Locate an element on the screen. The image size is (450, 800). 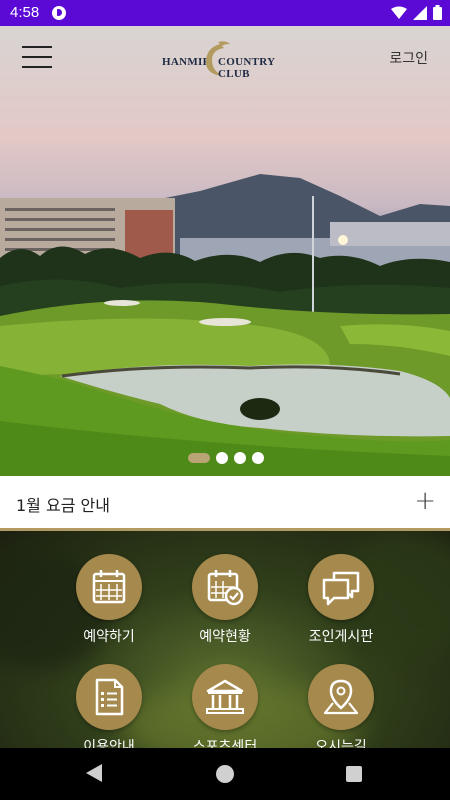
system-nav-bar is located at coordinates (225, 774).